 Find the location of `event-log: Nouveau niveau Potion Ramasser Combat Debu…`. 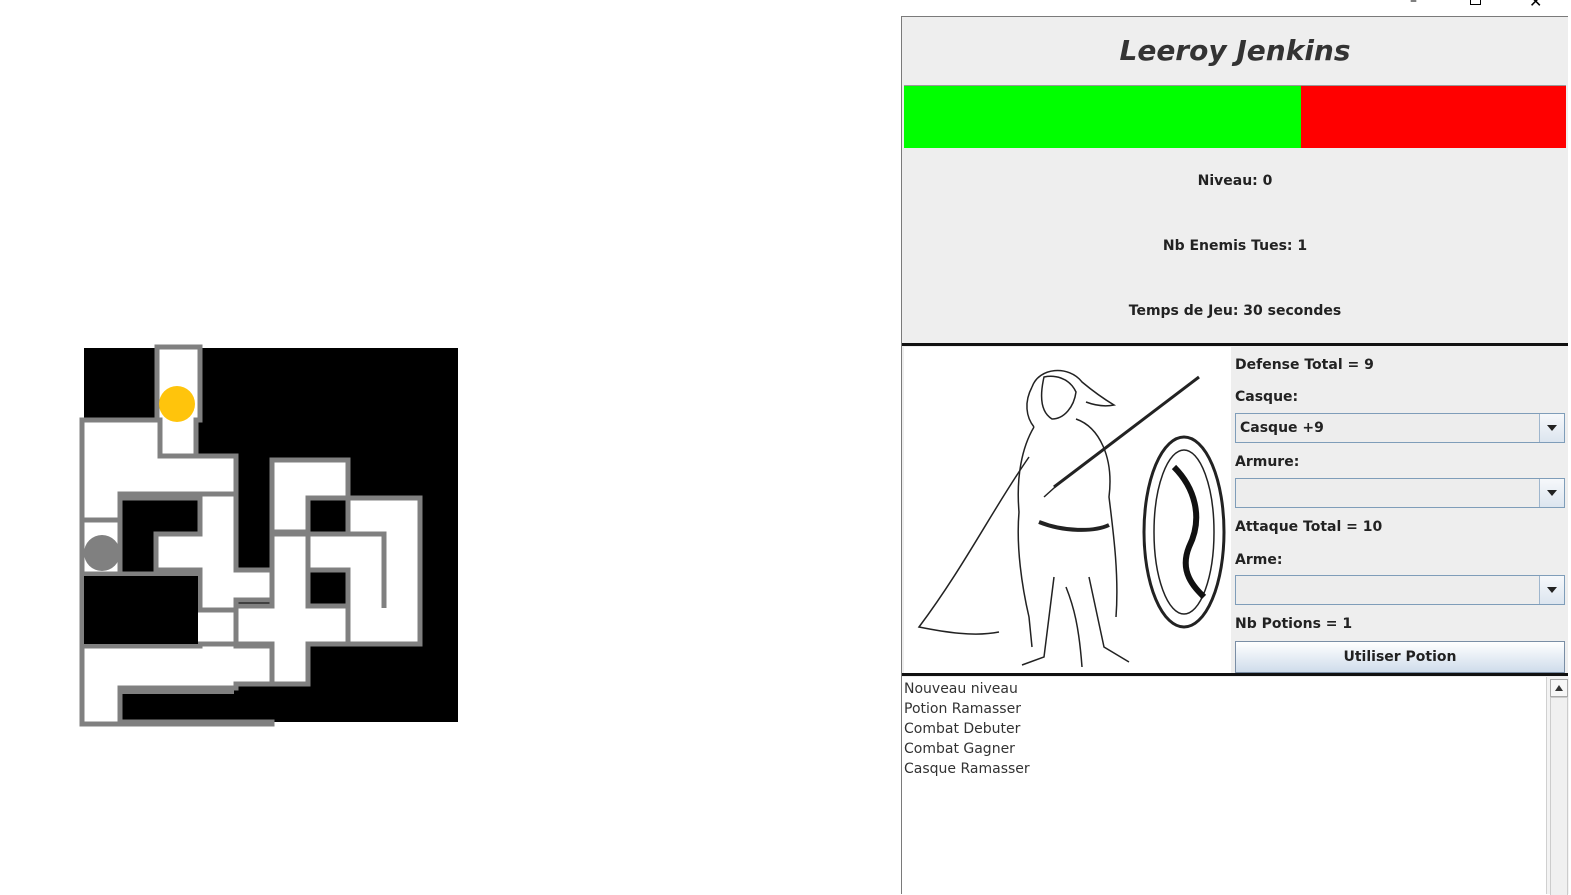

event-log: Nouveau niveau Potion Ramasser Combat Debu… is located at coordinates (1224, 785).